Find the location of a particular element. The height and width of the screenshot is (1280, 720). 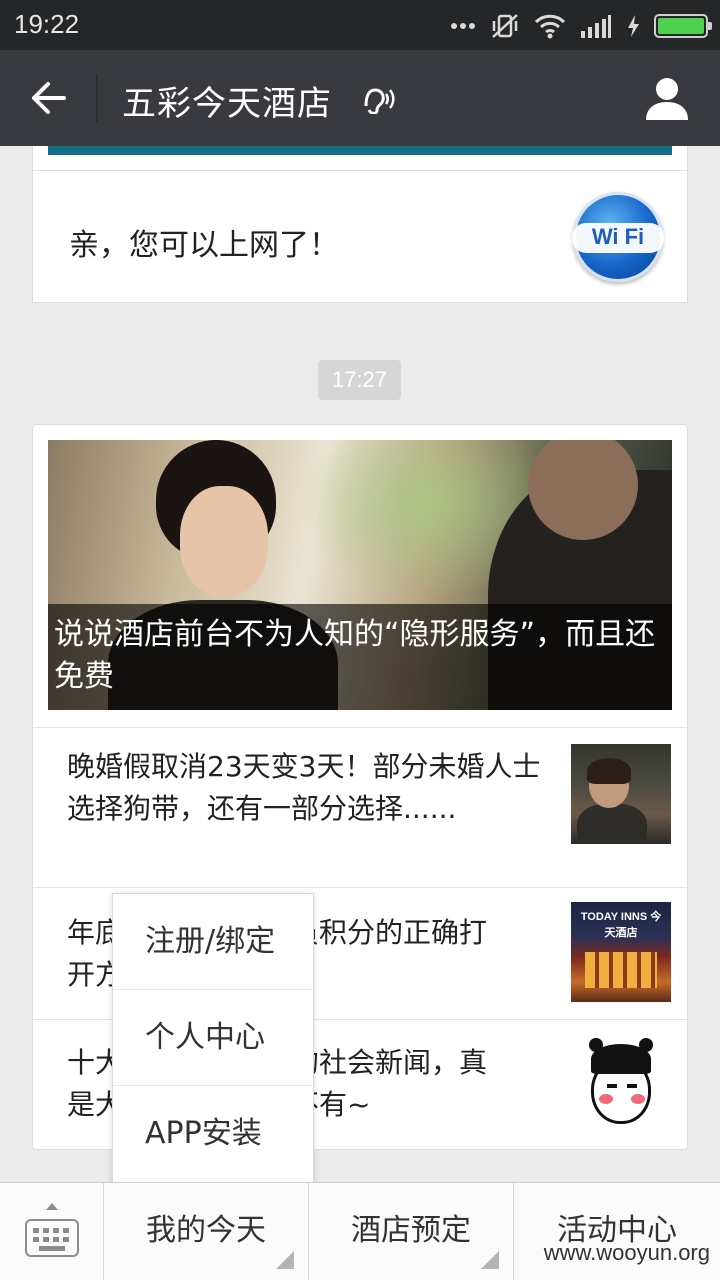

wifi-icon is located at coordinates (550, 26).